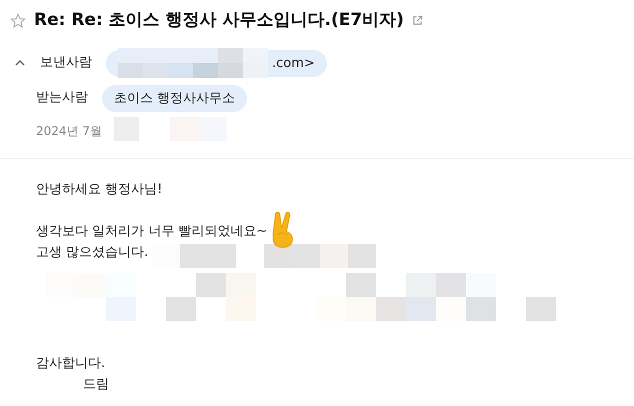  What do you see at coordinates (96, 384) in the screenshot?
I see `signature-text: 드림` at bounding box center [96, 384].